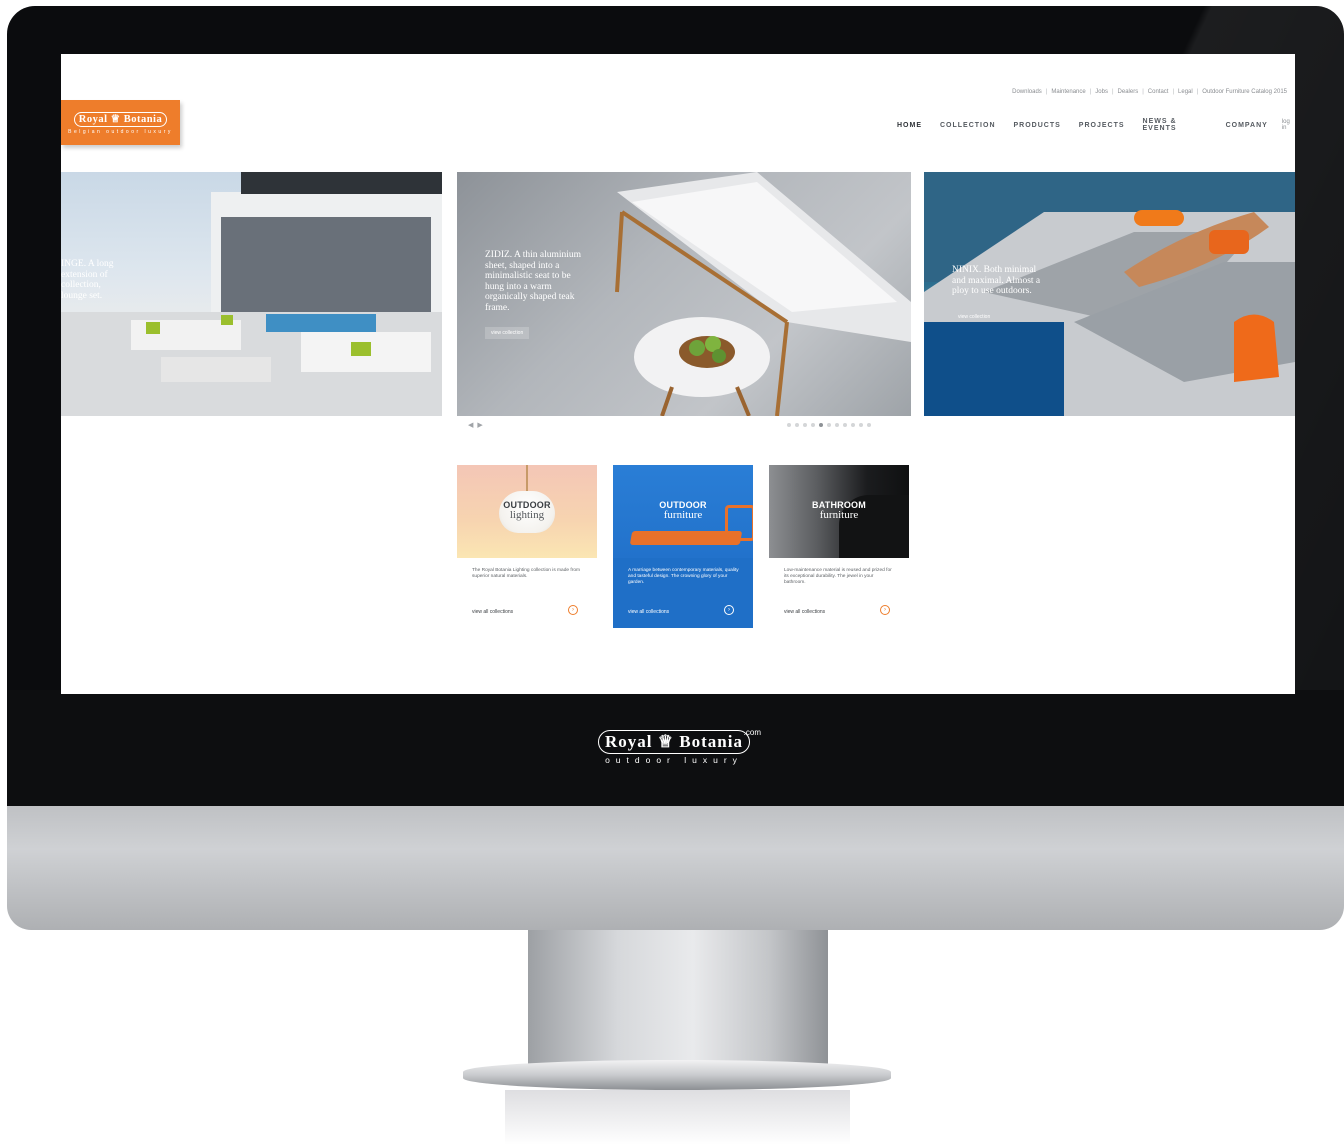 The width and height of the screenshot is (1344, 1145). Describe the element at coordinates (752, 732) in the screenshot. I see `monitor-logo-dotcom: .com` at that location.